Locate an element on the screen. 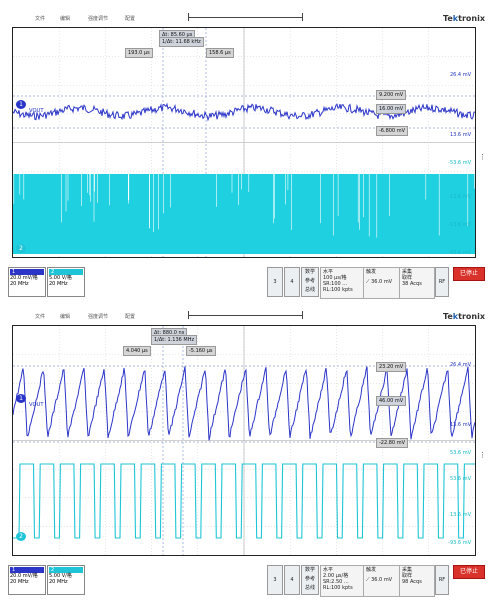 Image resolution: width=493 pixels, height=609 pixels. cursor-a-time: 193.0 μs is located at coordinates (139, 53).